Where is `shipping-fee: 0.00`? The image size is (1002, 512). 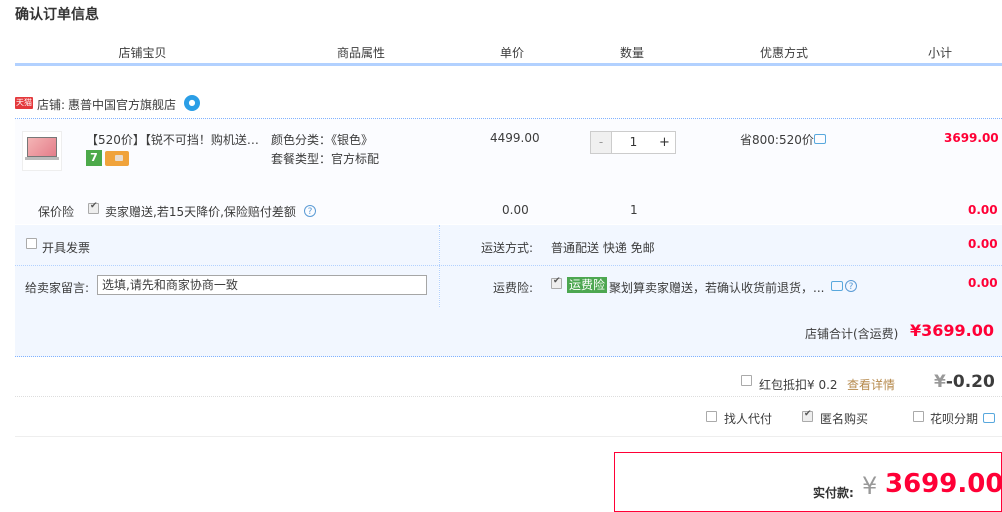 shipping-fee: 0.00 is located at coordinates (983, 244).